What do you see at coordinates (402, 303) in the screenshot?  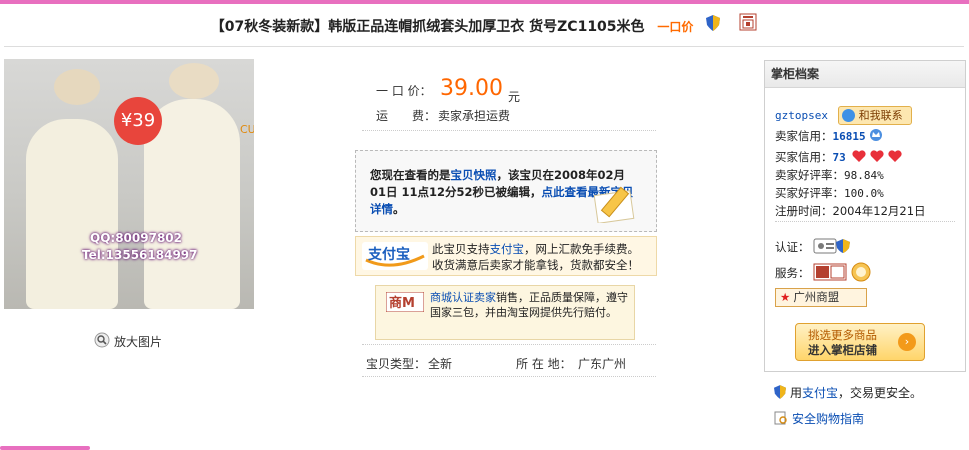 I see `mall-logo-text: 商M` at bounding box center [402, 303].